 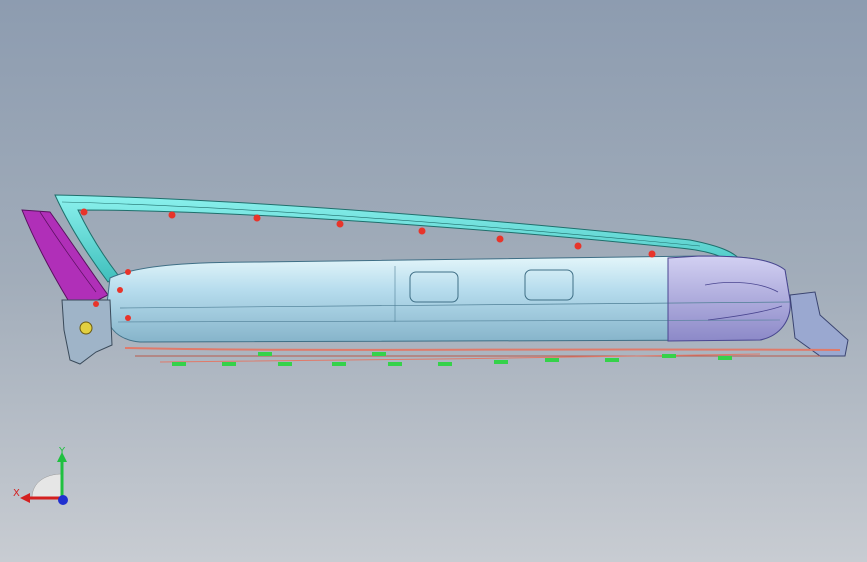 What do you see at coordinates (87, 332) in the screenshot?
I see `left-mount` at bounding box center [87, 332].